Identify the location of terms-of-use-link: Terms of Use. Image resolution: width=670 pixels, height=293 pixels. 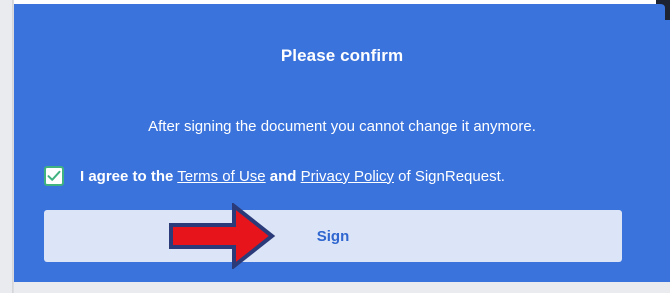
(221, 176).